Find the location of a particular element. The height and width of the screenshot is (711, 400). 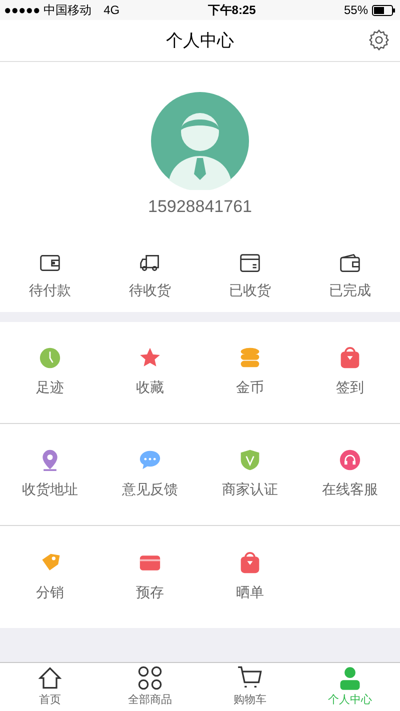

tab-bar-item: 全部商品 is located at coordinates (150, 687).